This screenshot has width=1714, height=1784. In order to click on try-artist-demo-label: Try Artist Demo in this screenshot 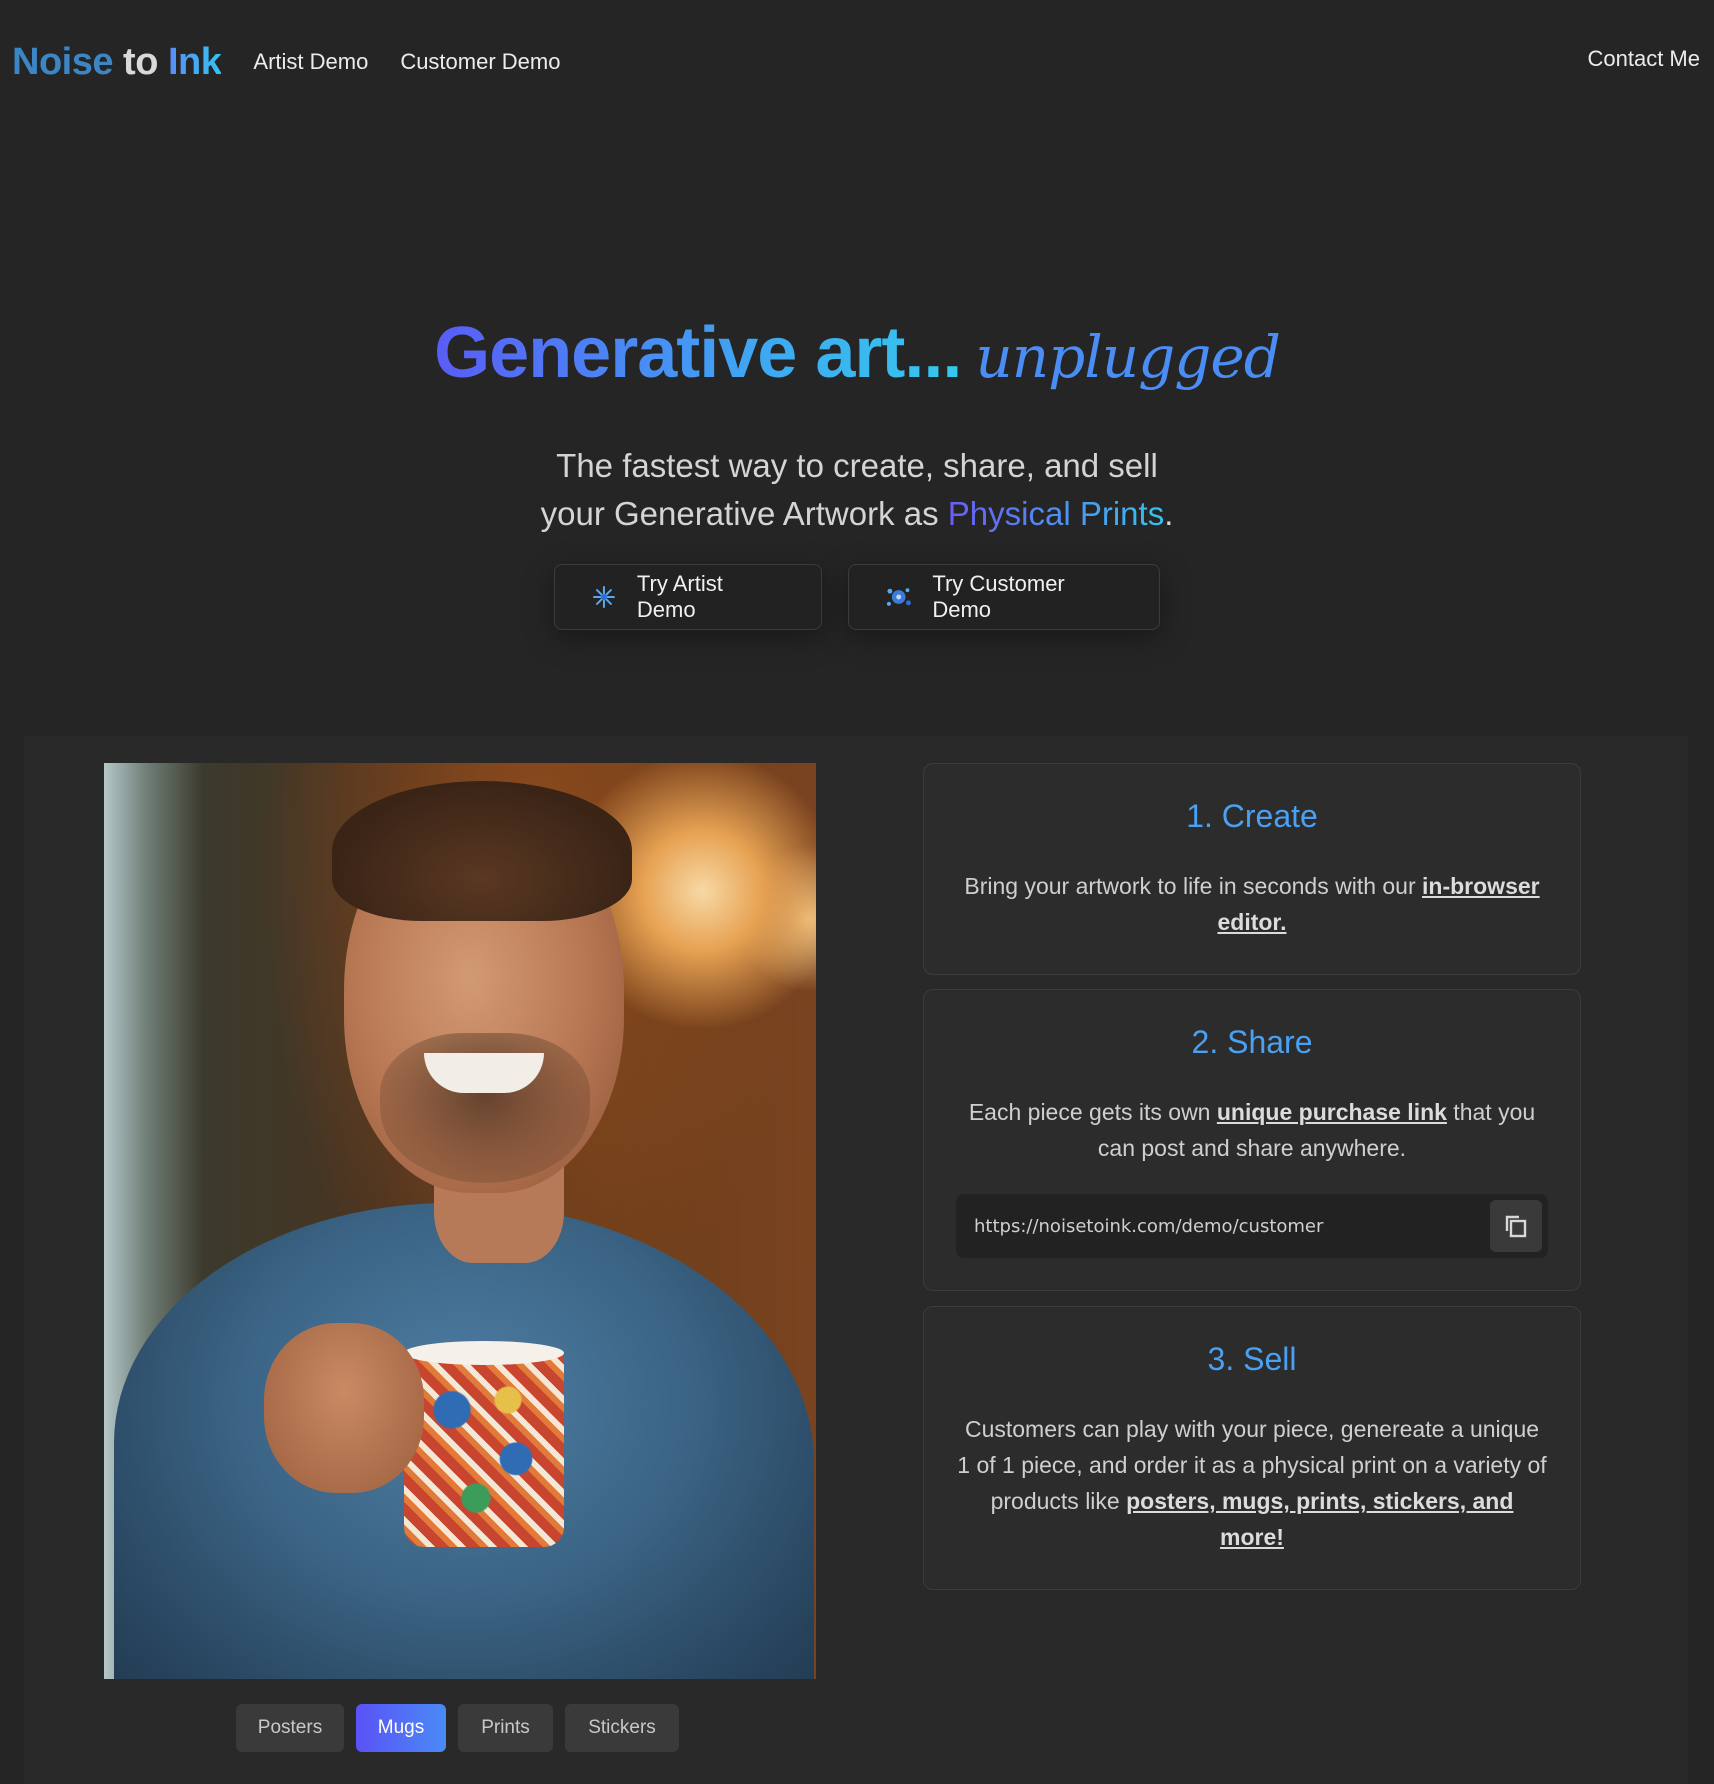, I will do `click(679, 596)`.